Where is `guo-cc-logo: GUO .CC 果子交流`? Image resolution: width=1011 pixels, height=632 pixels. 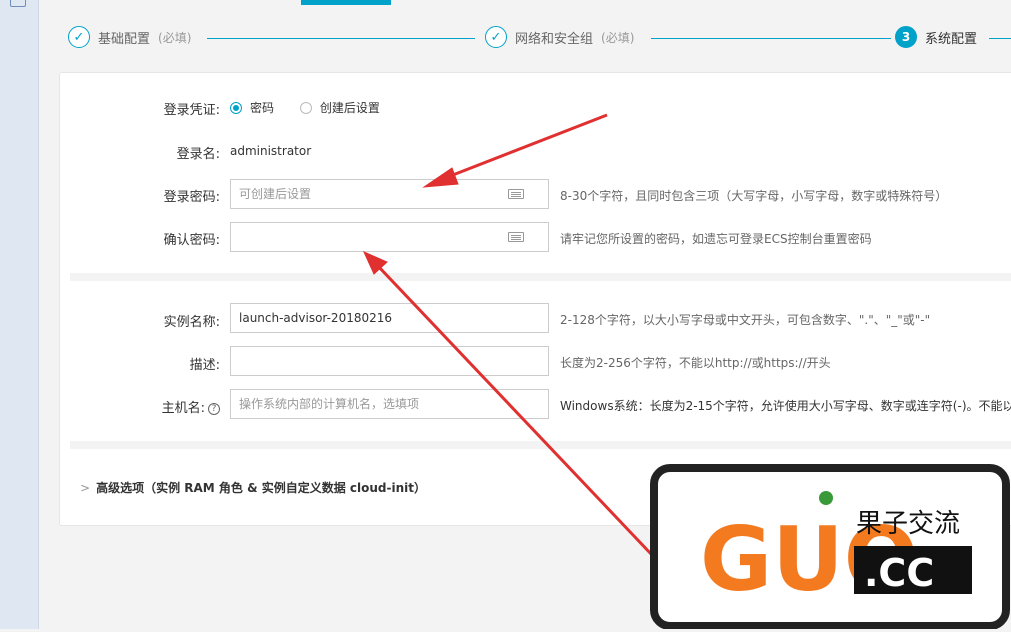 guo-cc-logo: GUO .CC 果子交流 is located at coordinates (830, 547).